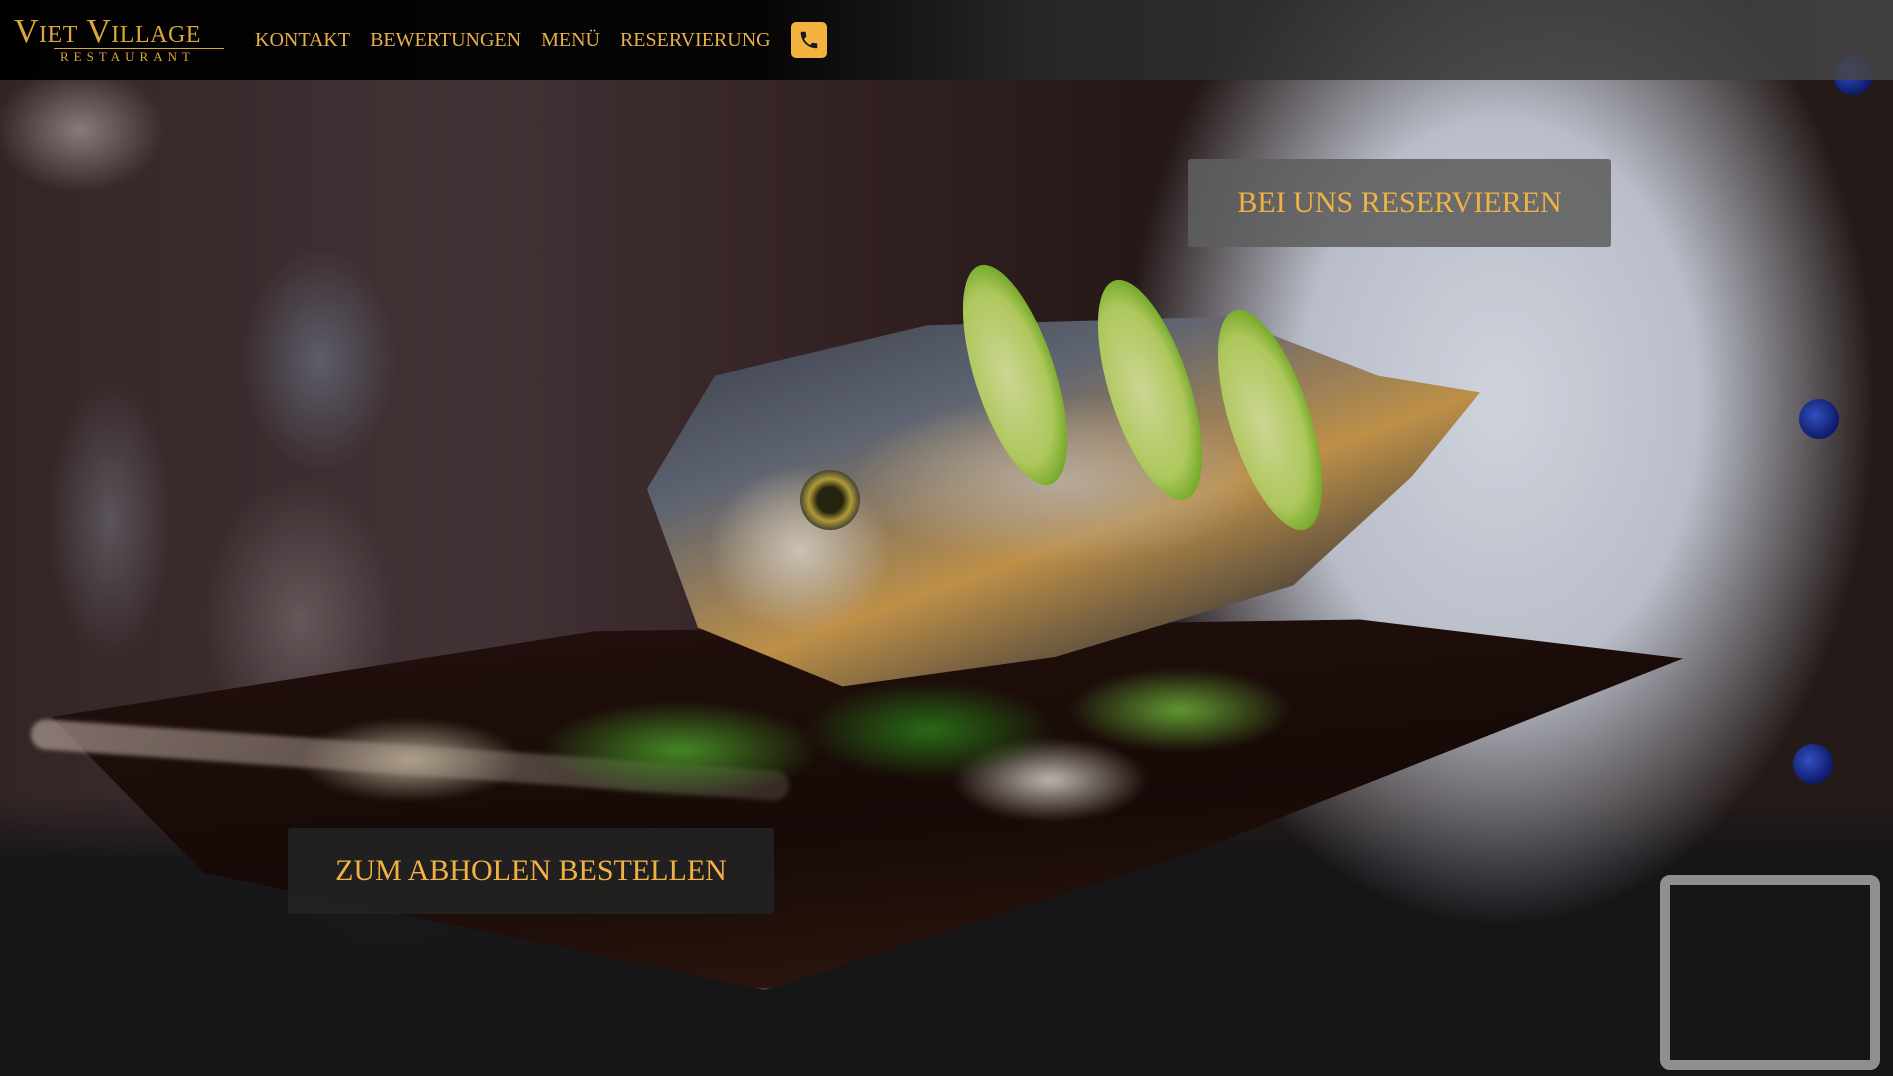  Describe the element at coordinates (531, 871) in the screenshot. I see `order-pickup-button: ZUM ABHOLEN BESTELLEN` at that location.